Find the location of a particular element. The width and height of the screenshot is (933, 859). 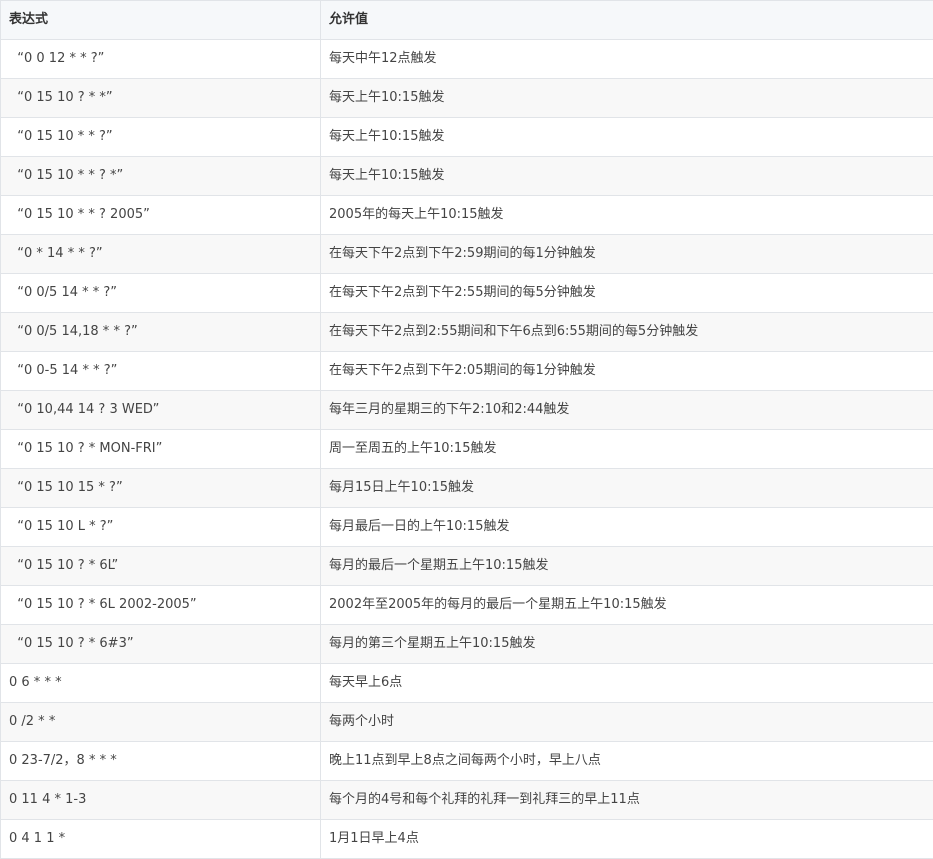

table-row: “0 15 10 ? * *”每天上午10:15触发 is located at coordinates (467, 98).